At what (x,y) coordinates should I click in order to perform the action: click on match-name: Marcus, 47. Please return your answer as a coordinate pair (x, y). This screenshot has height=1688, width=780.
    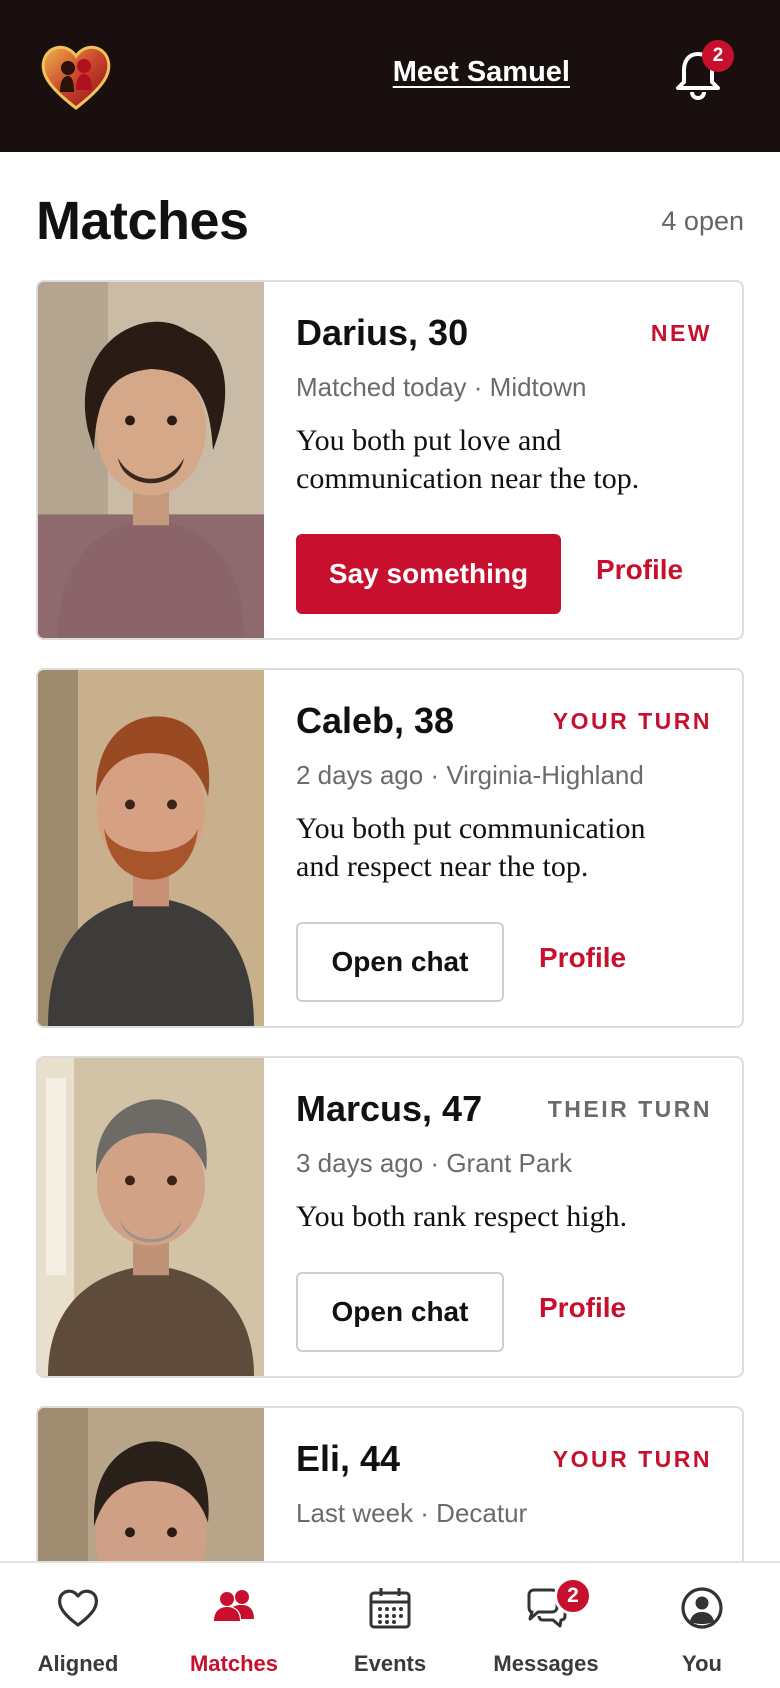
    Looking at the image, I should click on (389, 1108).